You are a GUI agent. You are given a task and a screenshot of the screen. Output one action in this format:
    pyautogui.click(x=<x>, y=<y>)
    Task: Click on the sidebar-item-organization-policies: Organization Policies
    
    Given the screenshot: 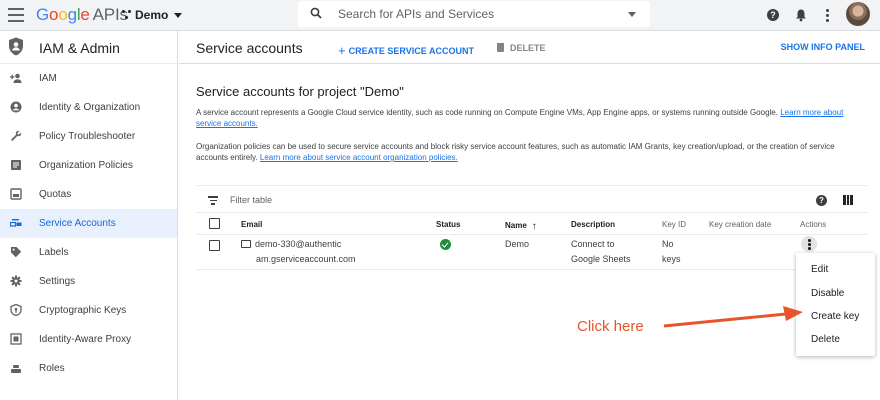 What is the action you would take?
    pyautogui.click(x=88, y=165)
    